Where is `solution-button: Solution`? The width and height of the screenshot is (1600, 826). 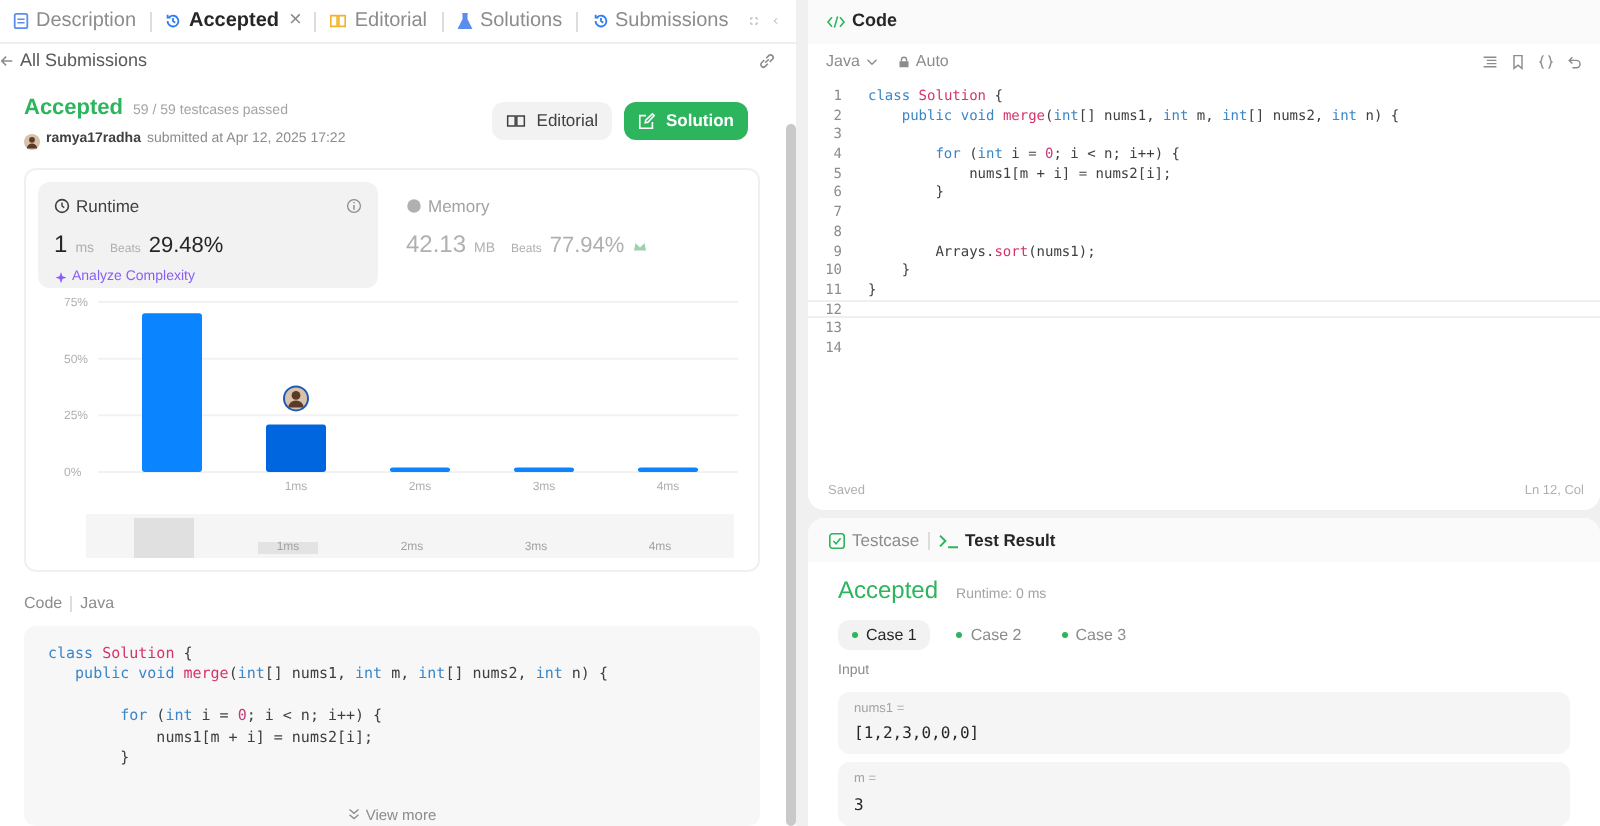 solution-button: Solution is located at coordinates (686, 121).